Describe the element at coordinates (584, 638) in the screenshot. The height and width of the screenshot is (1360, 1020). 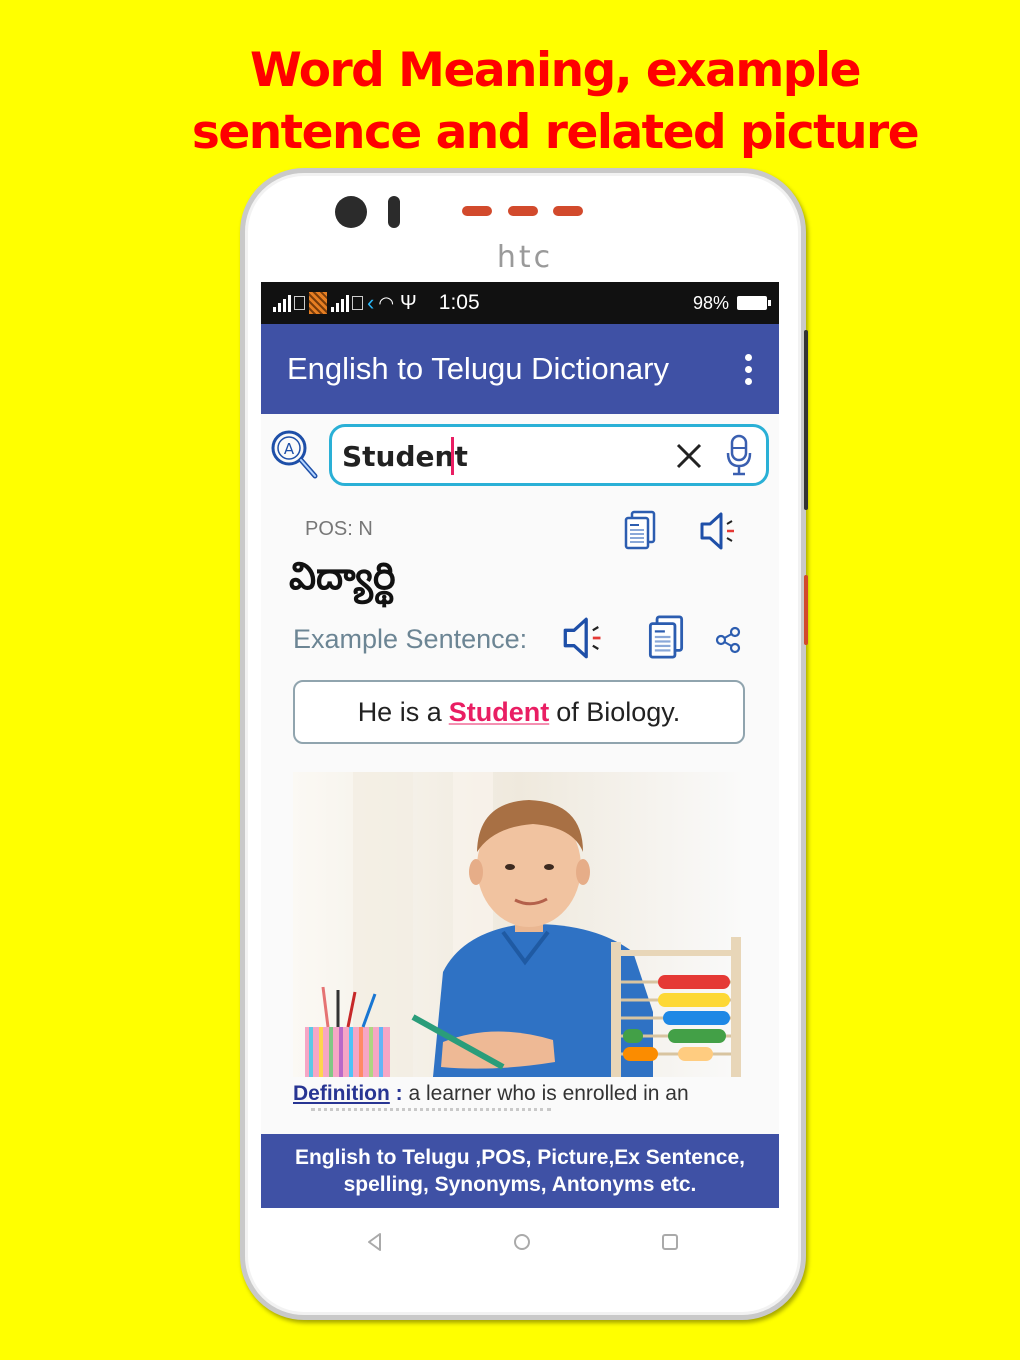
I see `example-speaker-icon` at that location.